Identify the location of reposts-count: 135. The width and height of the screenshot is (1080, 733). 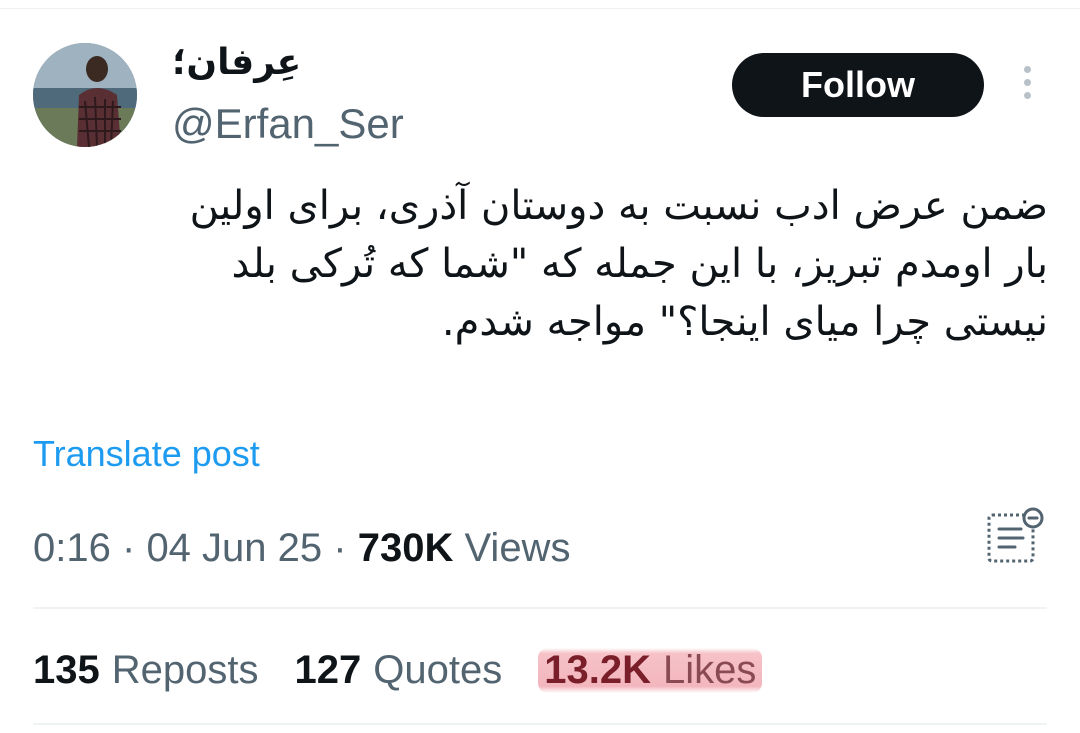
(66, 670).